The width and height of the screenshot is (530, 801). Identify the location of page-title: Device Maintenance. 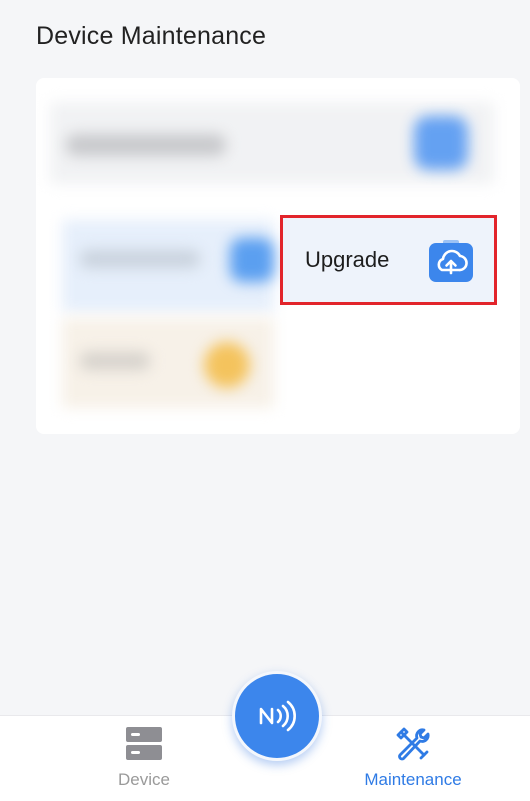
(151, 36).